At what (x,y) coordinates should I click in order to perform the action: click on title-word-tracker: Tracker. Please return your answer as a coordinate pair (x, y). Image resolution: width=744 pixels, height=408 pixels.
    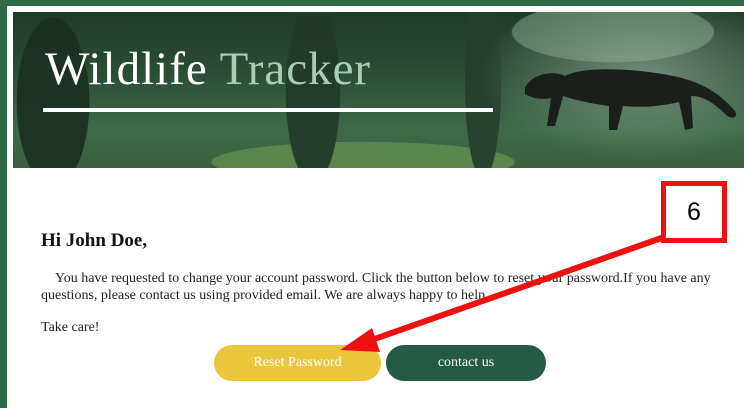
    Looking at the image, I should click on (295, 69).